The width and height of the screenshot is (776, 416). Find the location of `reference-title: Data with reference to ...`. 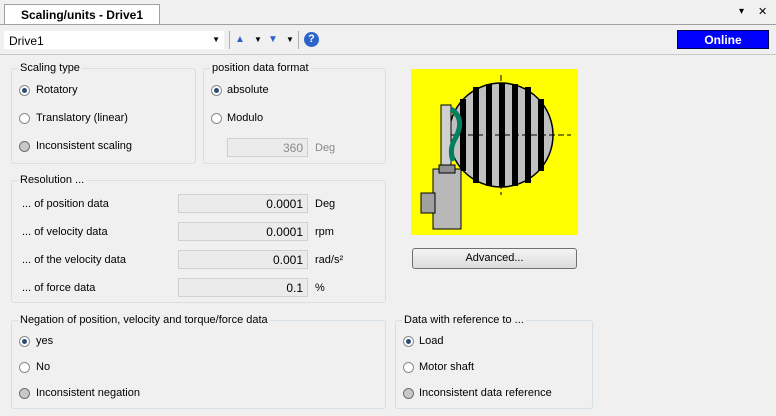

reference-title: Data with reference to ... is located at coordinates (464, 320).